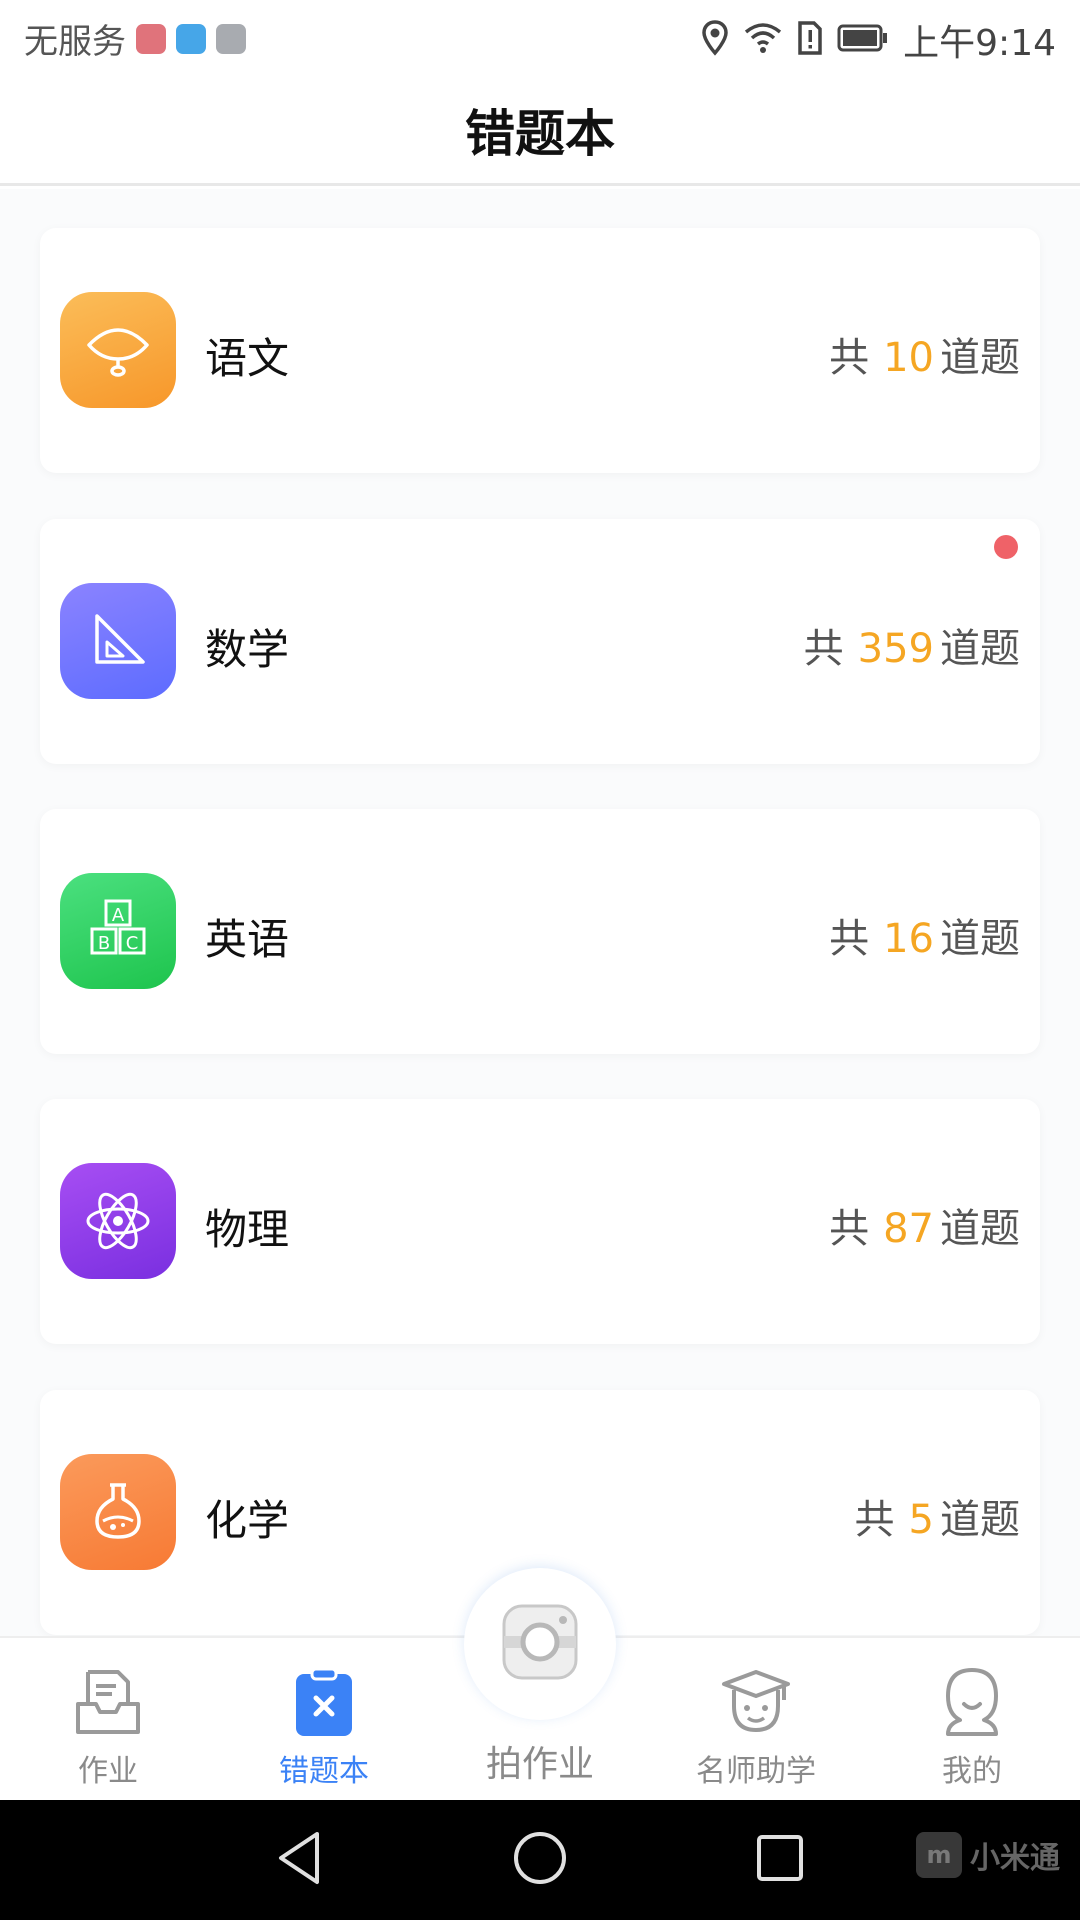  What do you see at coordinates (151, 38) in the screenshot?
I see `vmall-icon` at bounding box center [151, 38].